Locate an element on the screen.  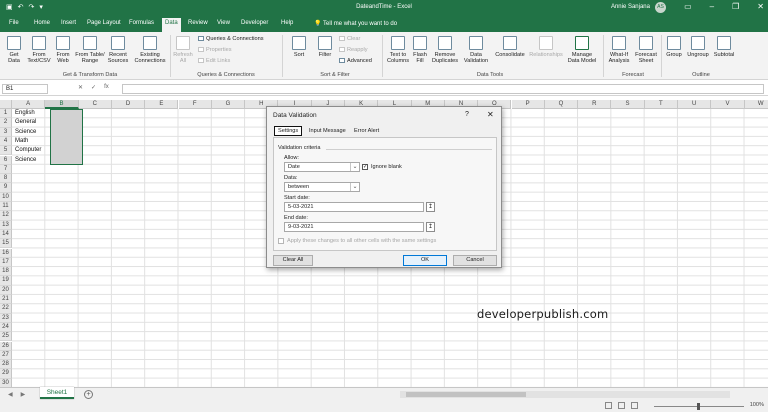
enter-icon: ✓ is located at coordinates (93, 87).